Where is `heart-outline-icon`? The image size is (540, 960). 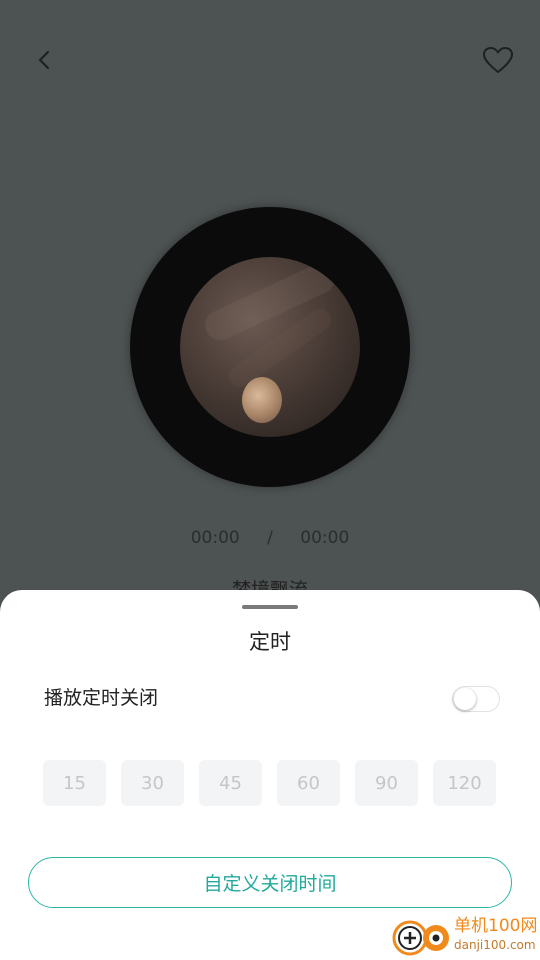
heart-outline-icon is located at coordinates (498, 62).